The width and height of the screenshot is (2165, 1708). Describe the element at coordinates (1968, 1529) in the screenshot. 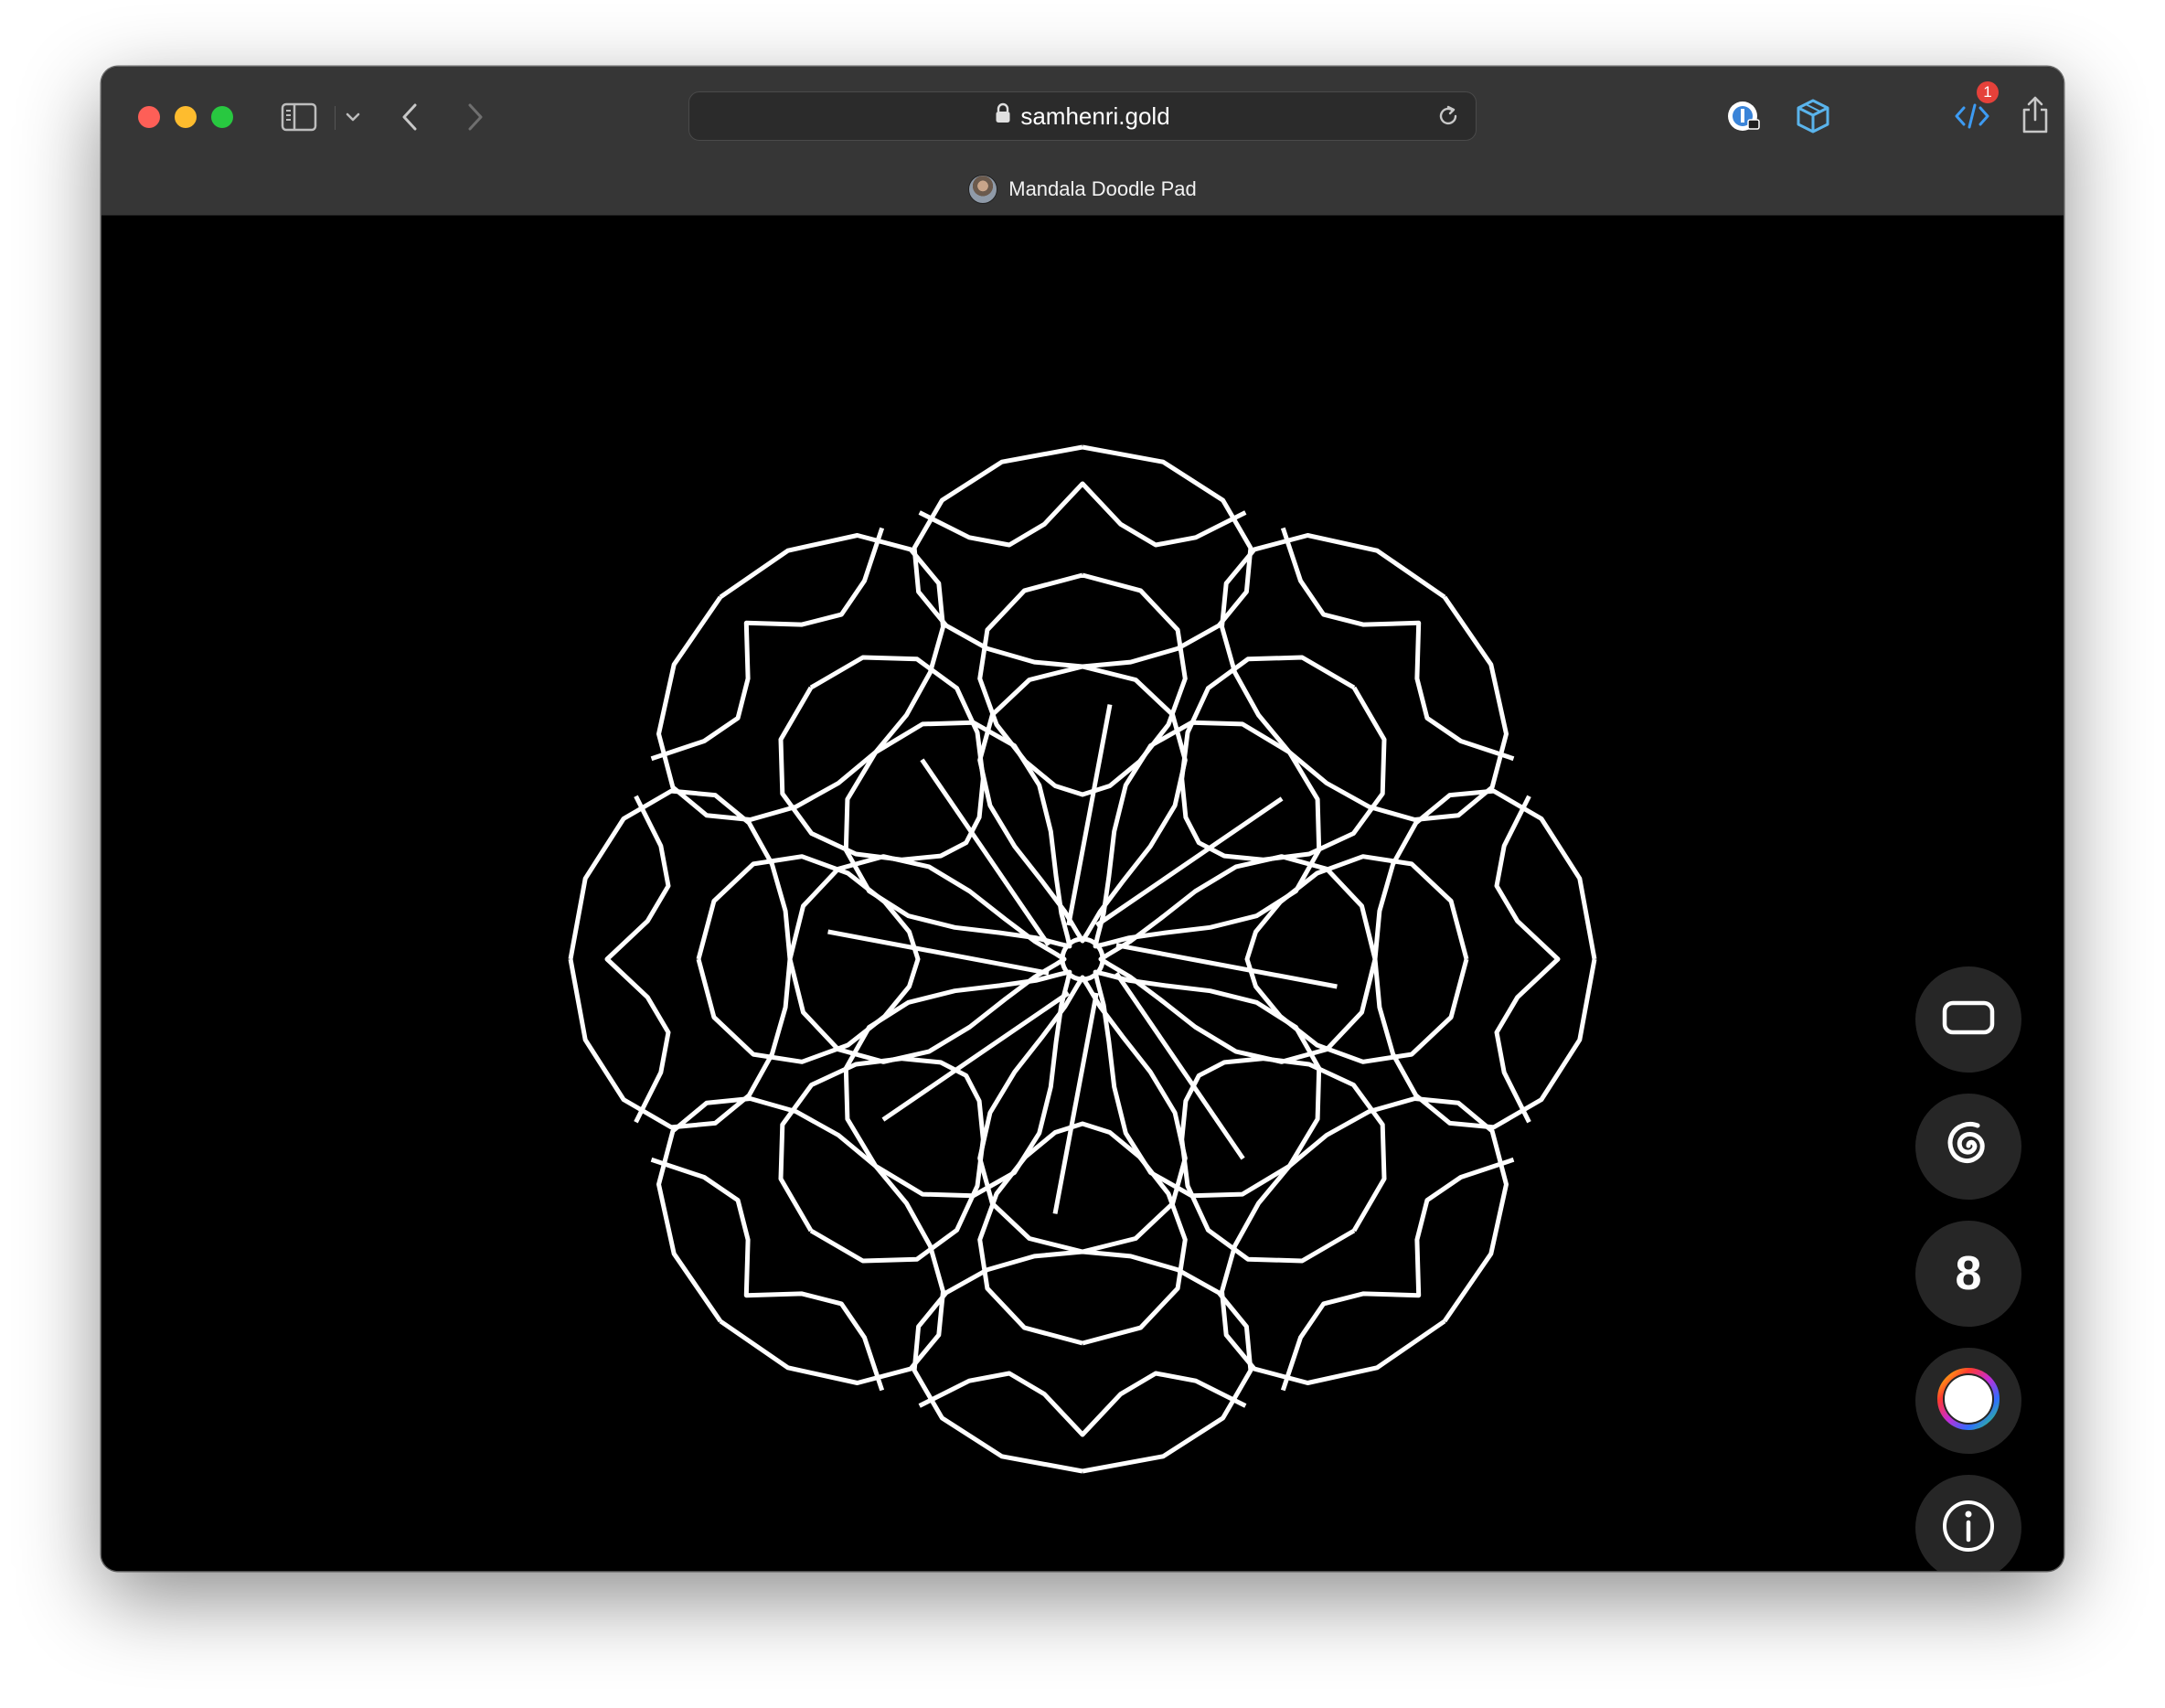

I see `info-icon` at that location.